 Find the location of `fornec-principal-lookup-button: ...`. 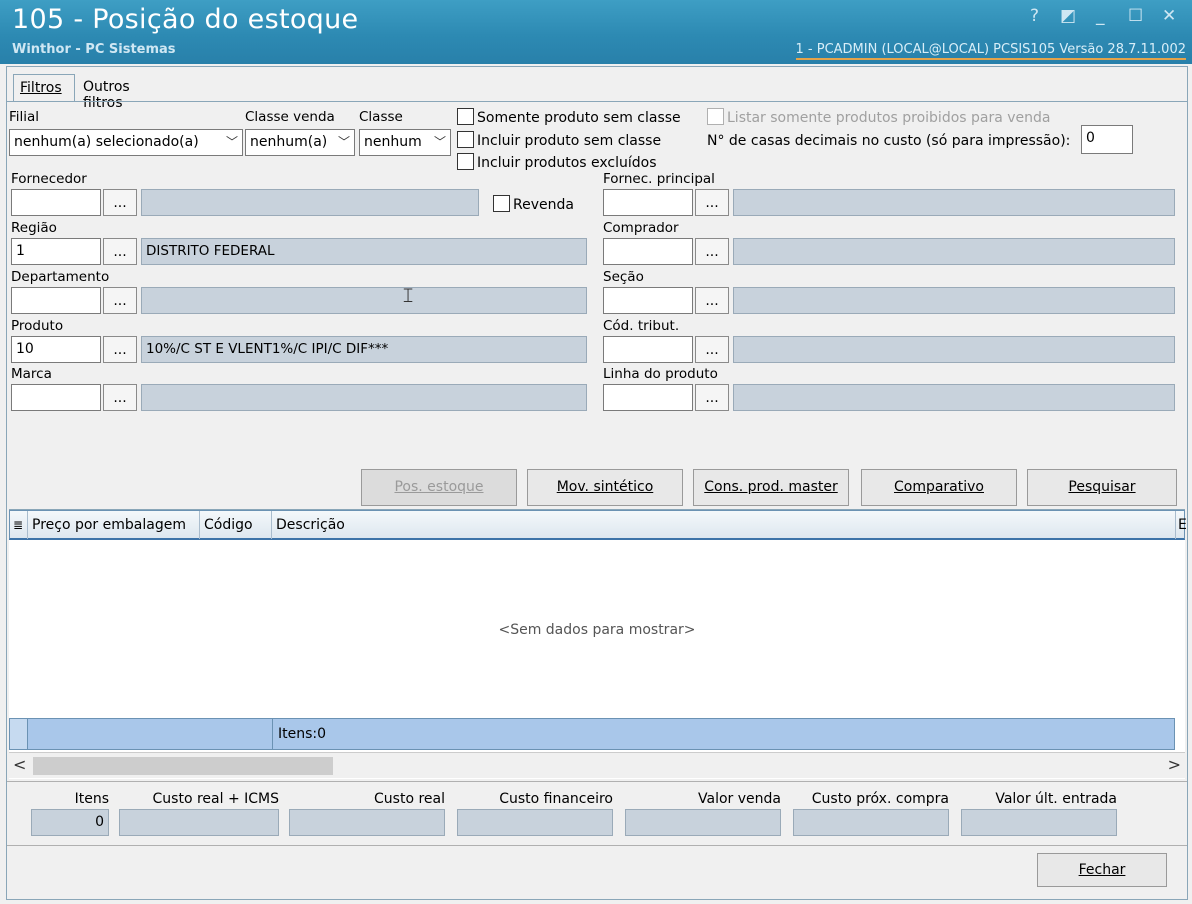

fornec-principal-lookup-button: ... is located at coordinates (712, 202).